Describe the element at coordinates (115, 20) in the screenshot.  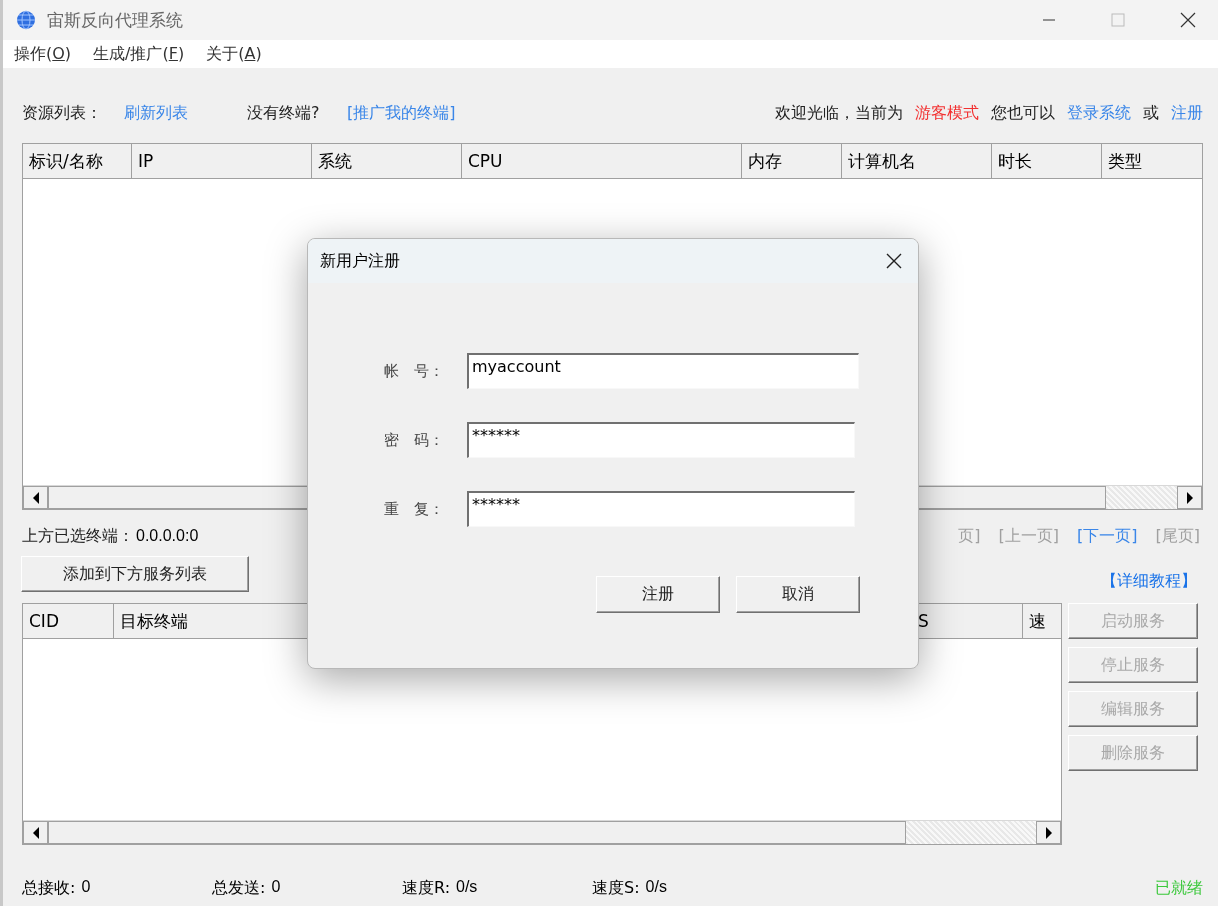
I see `window-title: 宙斯反向代理系统` at that location.